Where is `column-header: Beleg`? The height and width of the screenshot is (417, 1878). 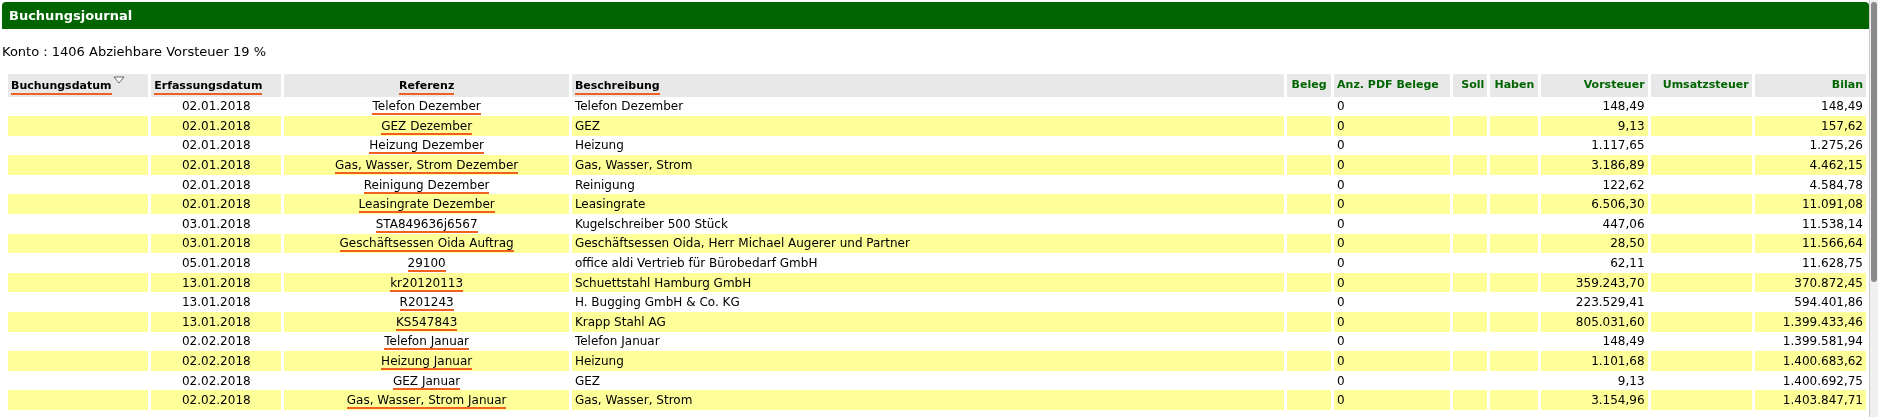 column-header: Beleg is located at coordinates (1309, 84).